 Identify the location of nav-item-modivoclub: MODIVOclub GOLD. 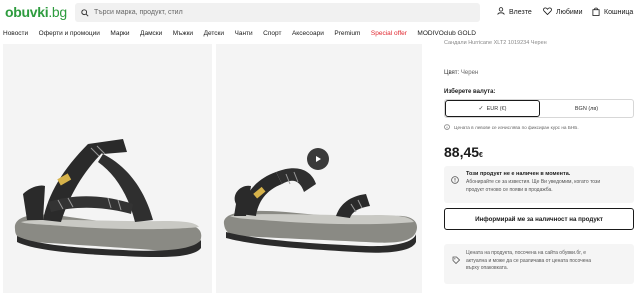
(446, 33).